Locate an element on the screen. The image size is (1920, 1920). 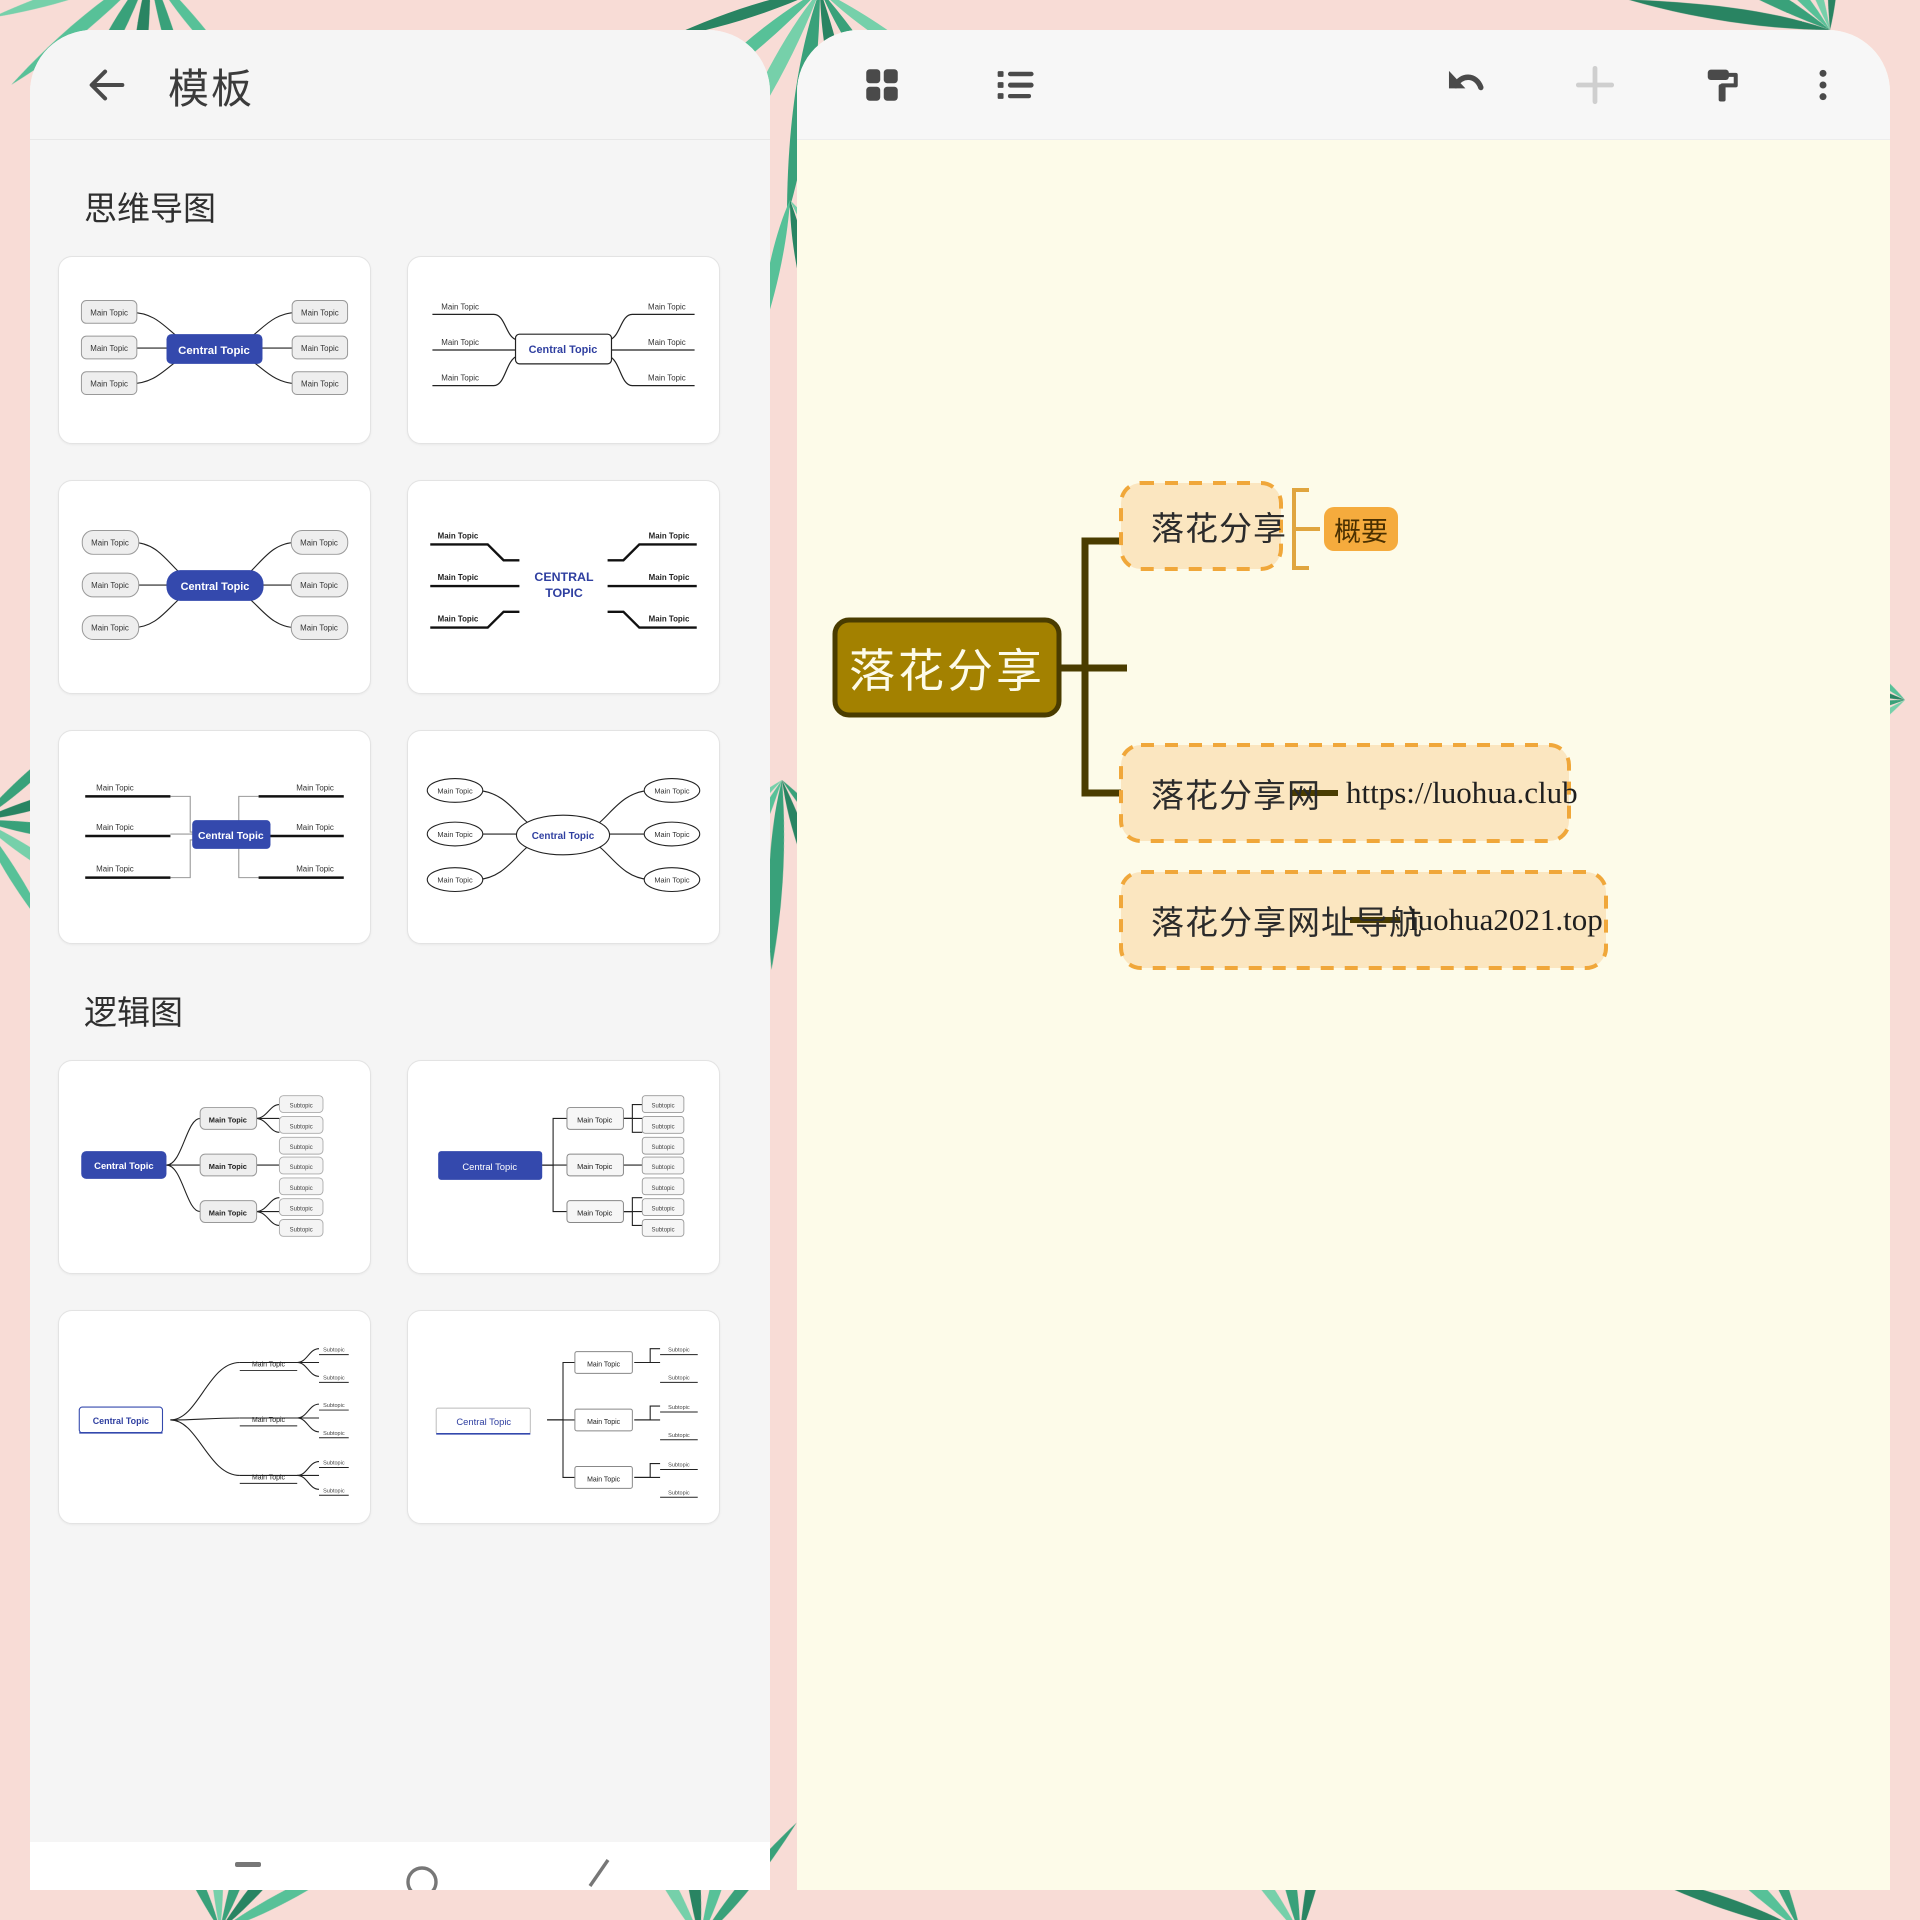
undo-button is located at coordinates (1465, 85).